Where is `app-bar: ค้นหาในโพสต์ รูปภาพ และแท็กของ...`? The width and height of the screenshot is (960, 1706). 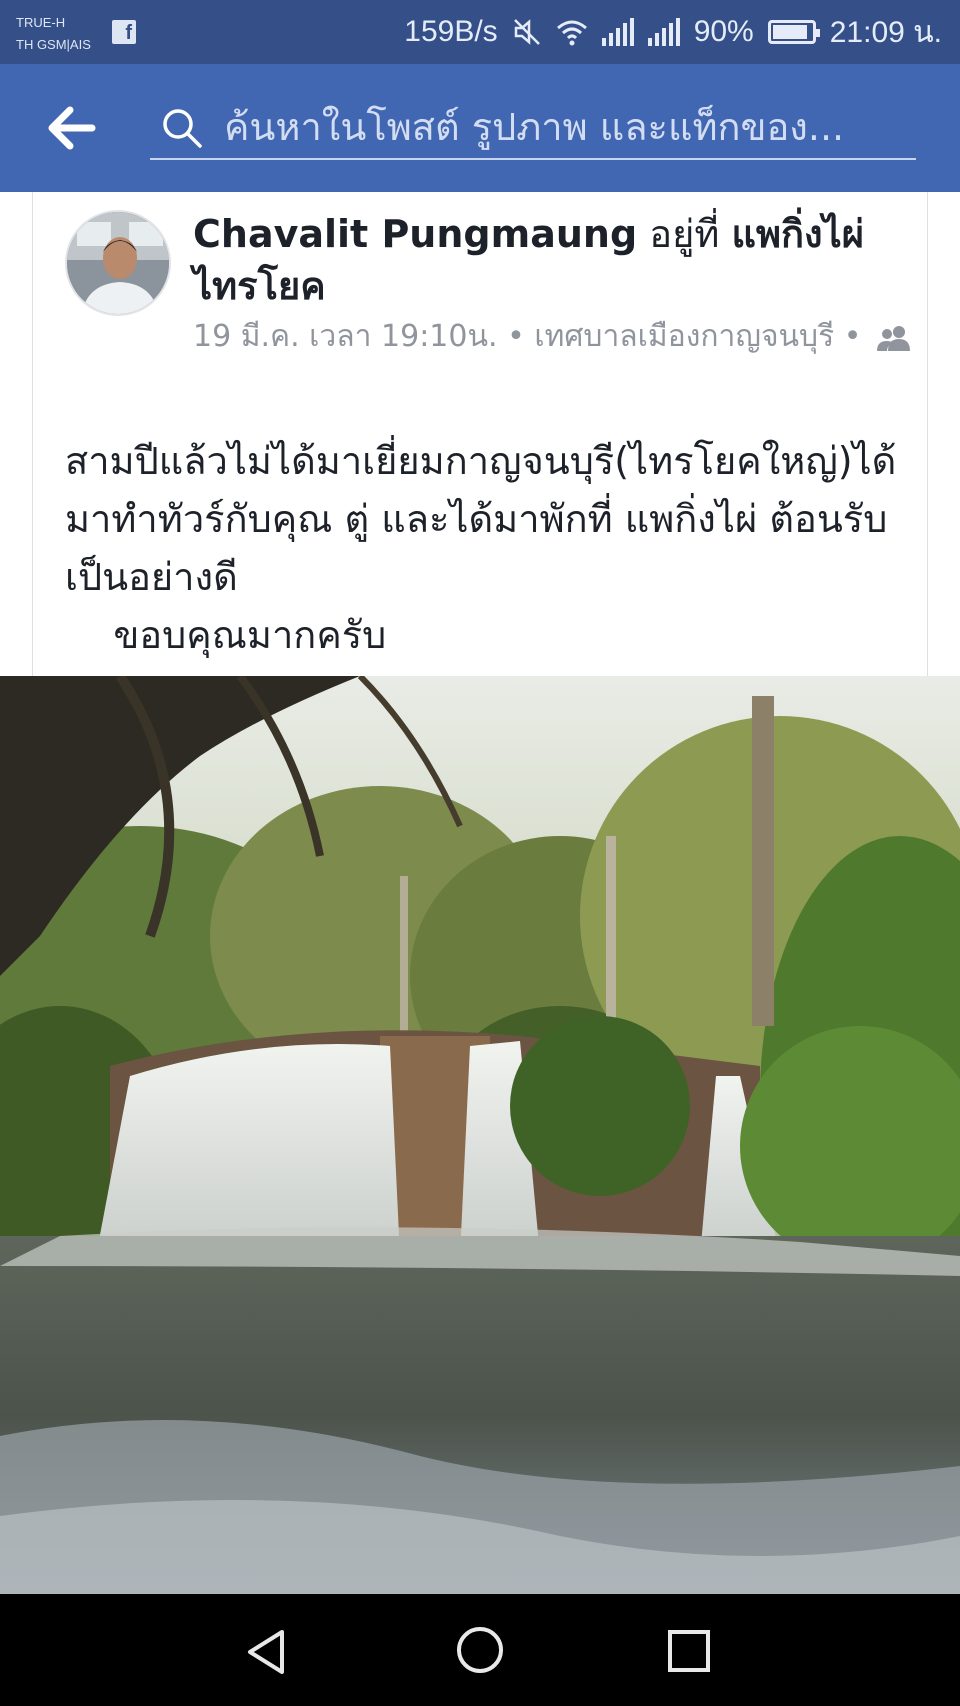 app-bar: ค้นหาในโพสต์ รูปภาพ และแท็กของ... is located at coordinates (480, 128).